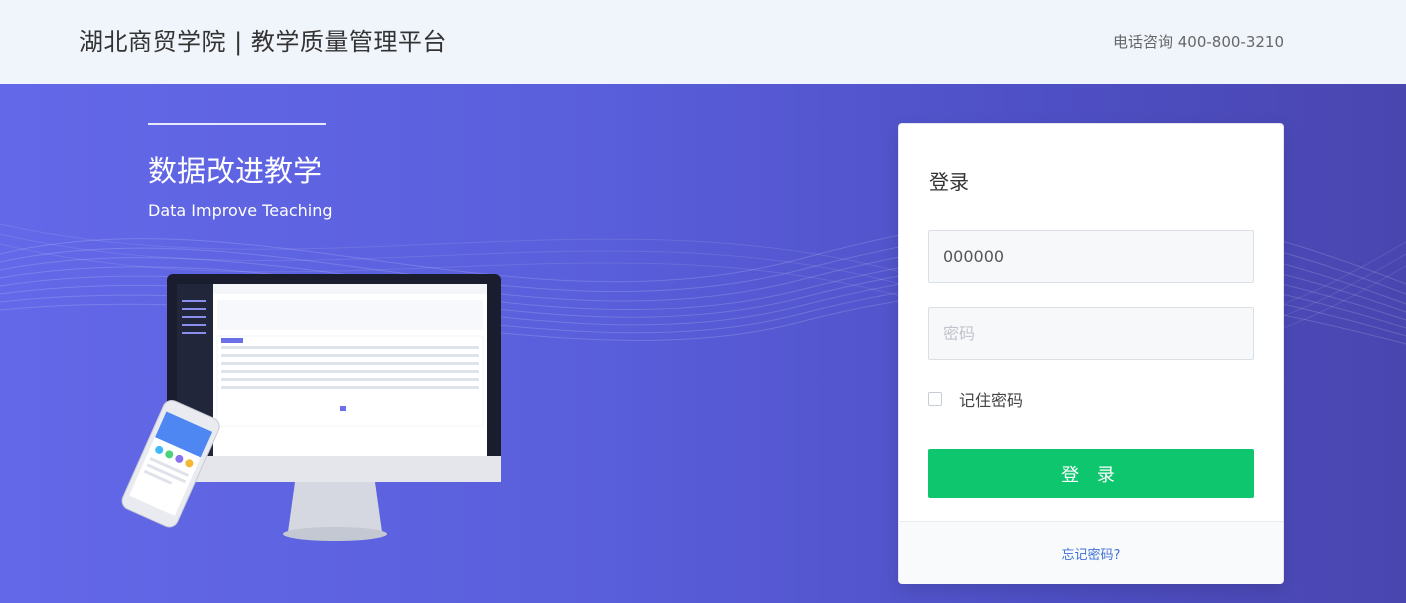 This screenshot has width=1406, height=603. Describe the element at coordinates (1091, 256) in the screenshot. I see `username-input` at that location.